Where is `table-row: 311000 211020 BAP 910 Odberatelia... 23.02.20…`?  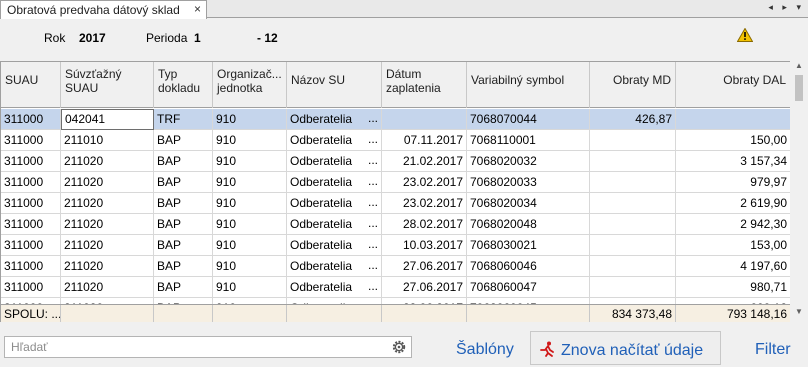 table-row: 311000 211020 BAP 910 Odberatelia... 23.02.20… is located at coordinates (395, 182).